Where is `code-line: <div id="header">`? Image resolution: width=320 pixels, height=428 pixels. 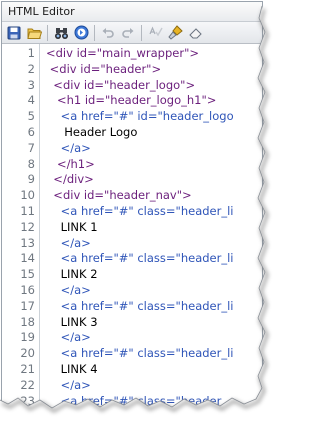
code-line: <div id="header"> is located at coordinates (154, 70).